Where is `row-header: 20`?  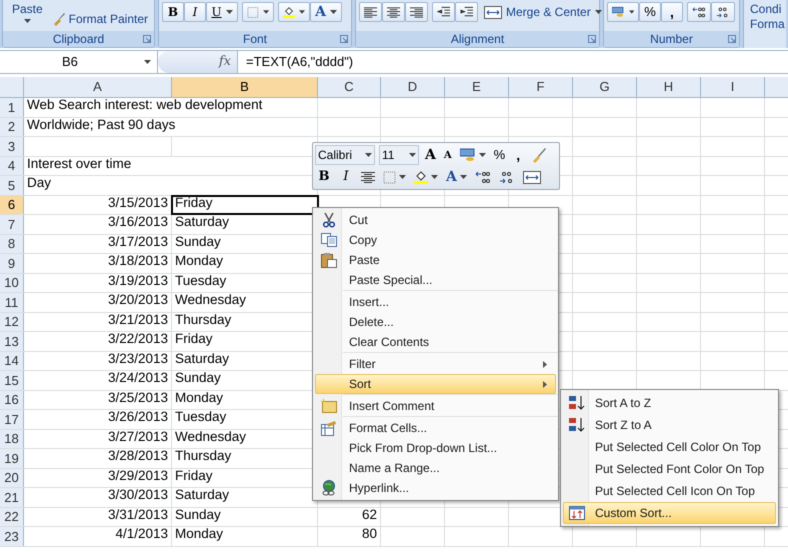 row-header: 20 is located at coordinates (12, 477).